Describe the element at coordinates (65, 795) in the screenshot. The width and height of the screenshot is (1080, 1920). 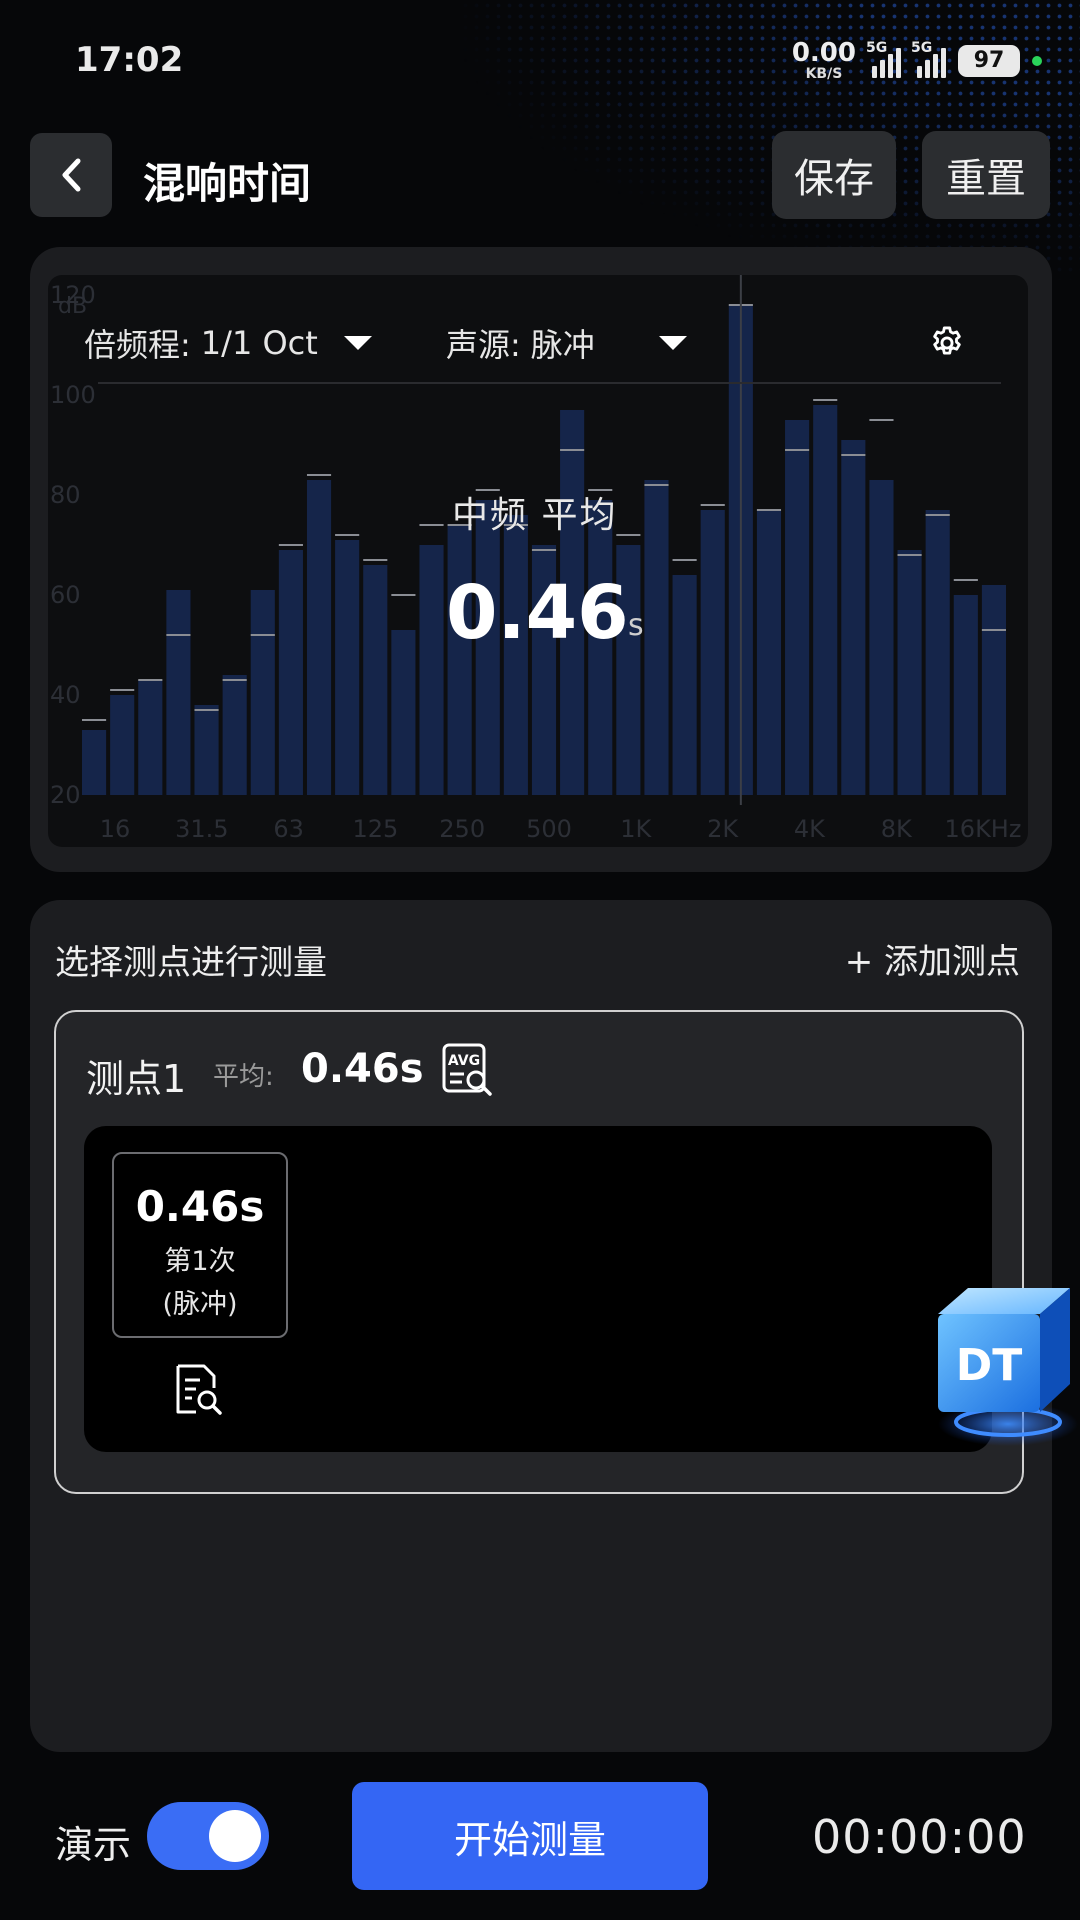
I see `y-tick-label: 20` at that location.